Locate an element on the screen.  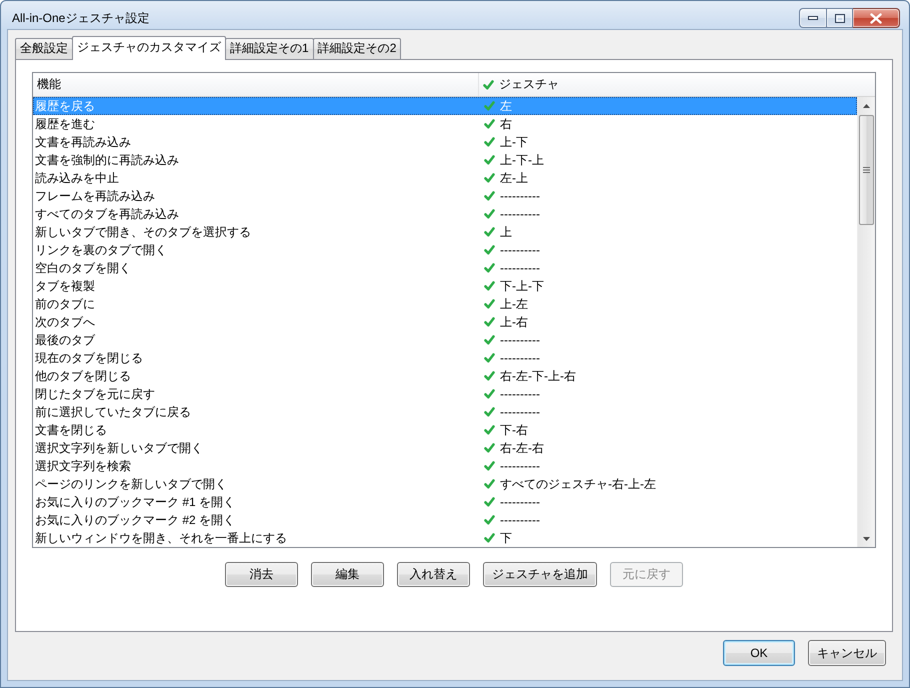
window-title: All-in-Oneジェスチャ設定 is located at coordinates (81, 18).